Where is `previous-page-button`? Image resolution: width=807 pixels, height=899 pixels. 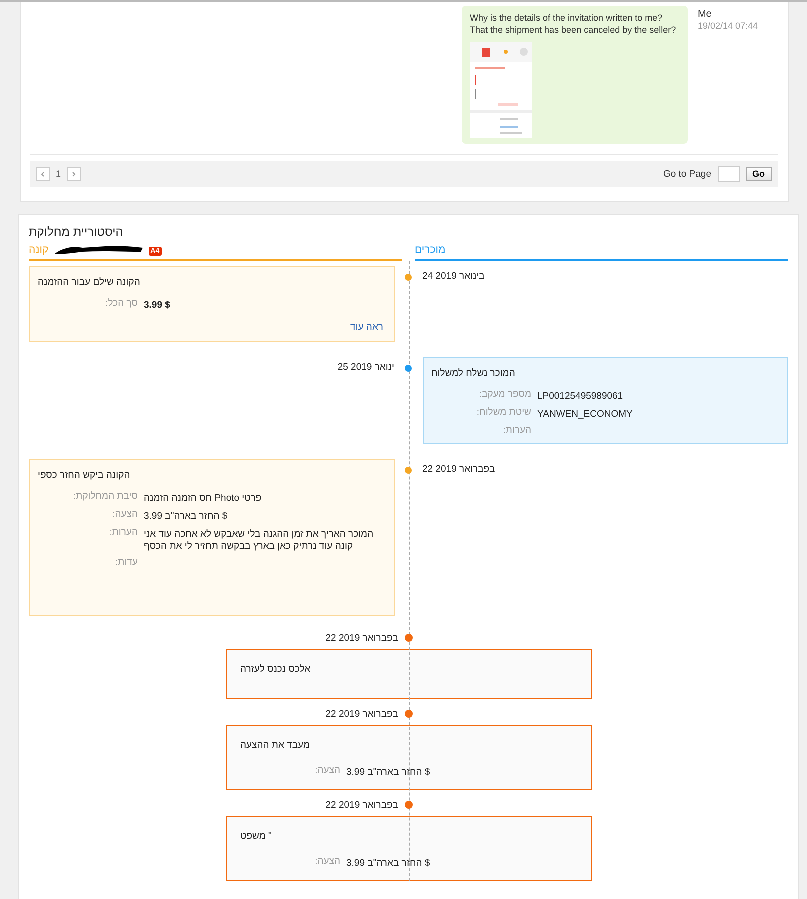 previous-page-button is located at coordinates (43, 174).